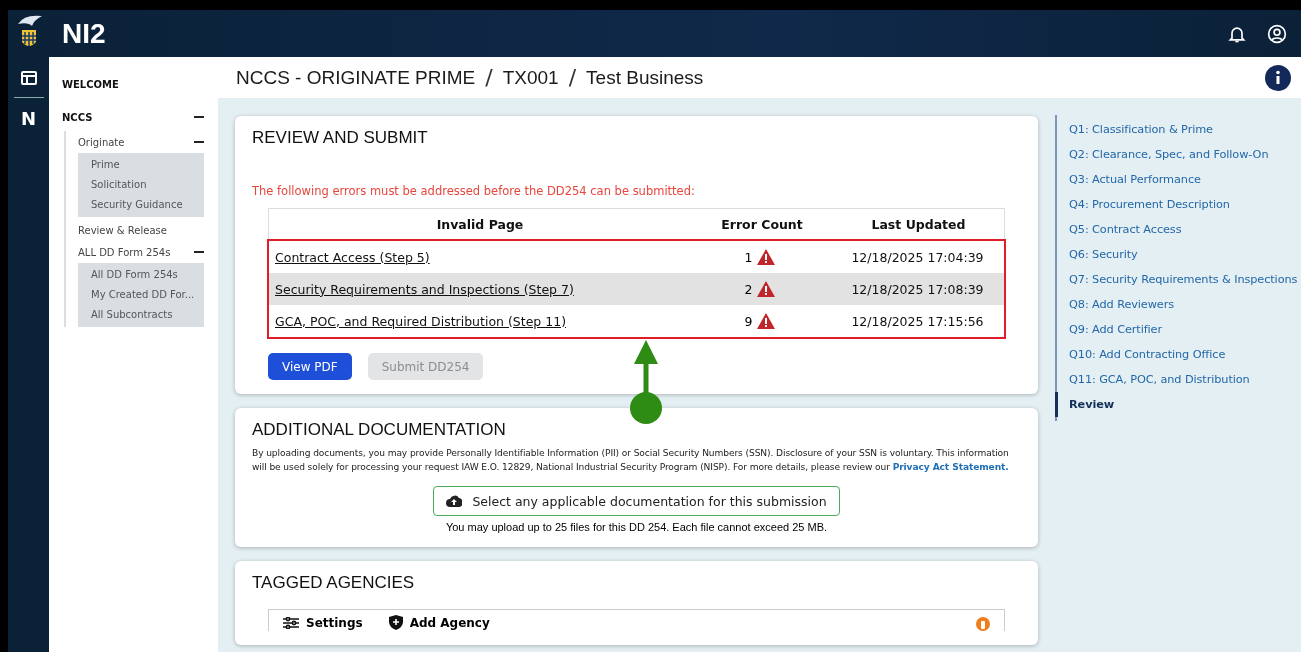 The height and width of the screenshot is (652, 1301). What do you see at coordinates (1178, 204) in the screenshot?
I see `step-nav-link: Q4: Procurement Description` at bounding box center [1178, 204].